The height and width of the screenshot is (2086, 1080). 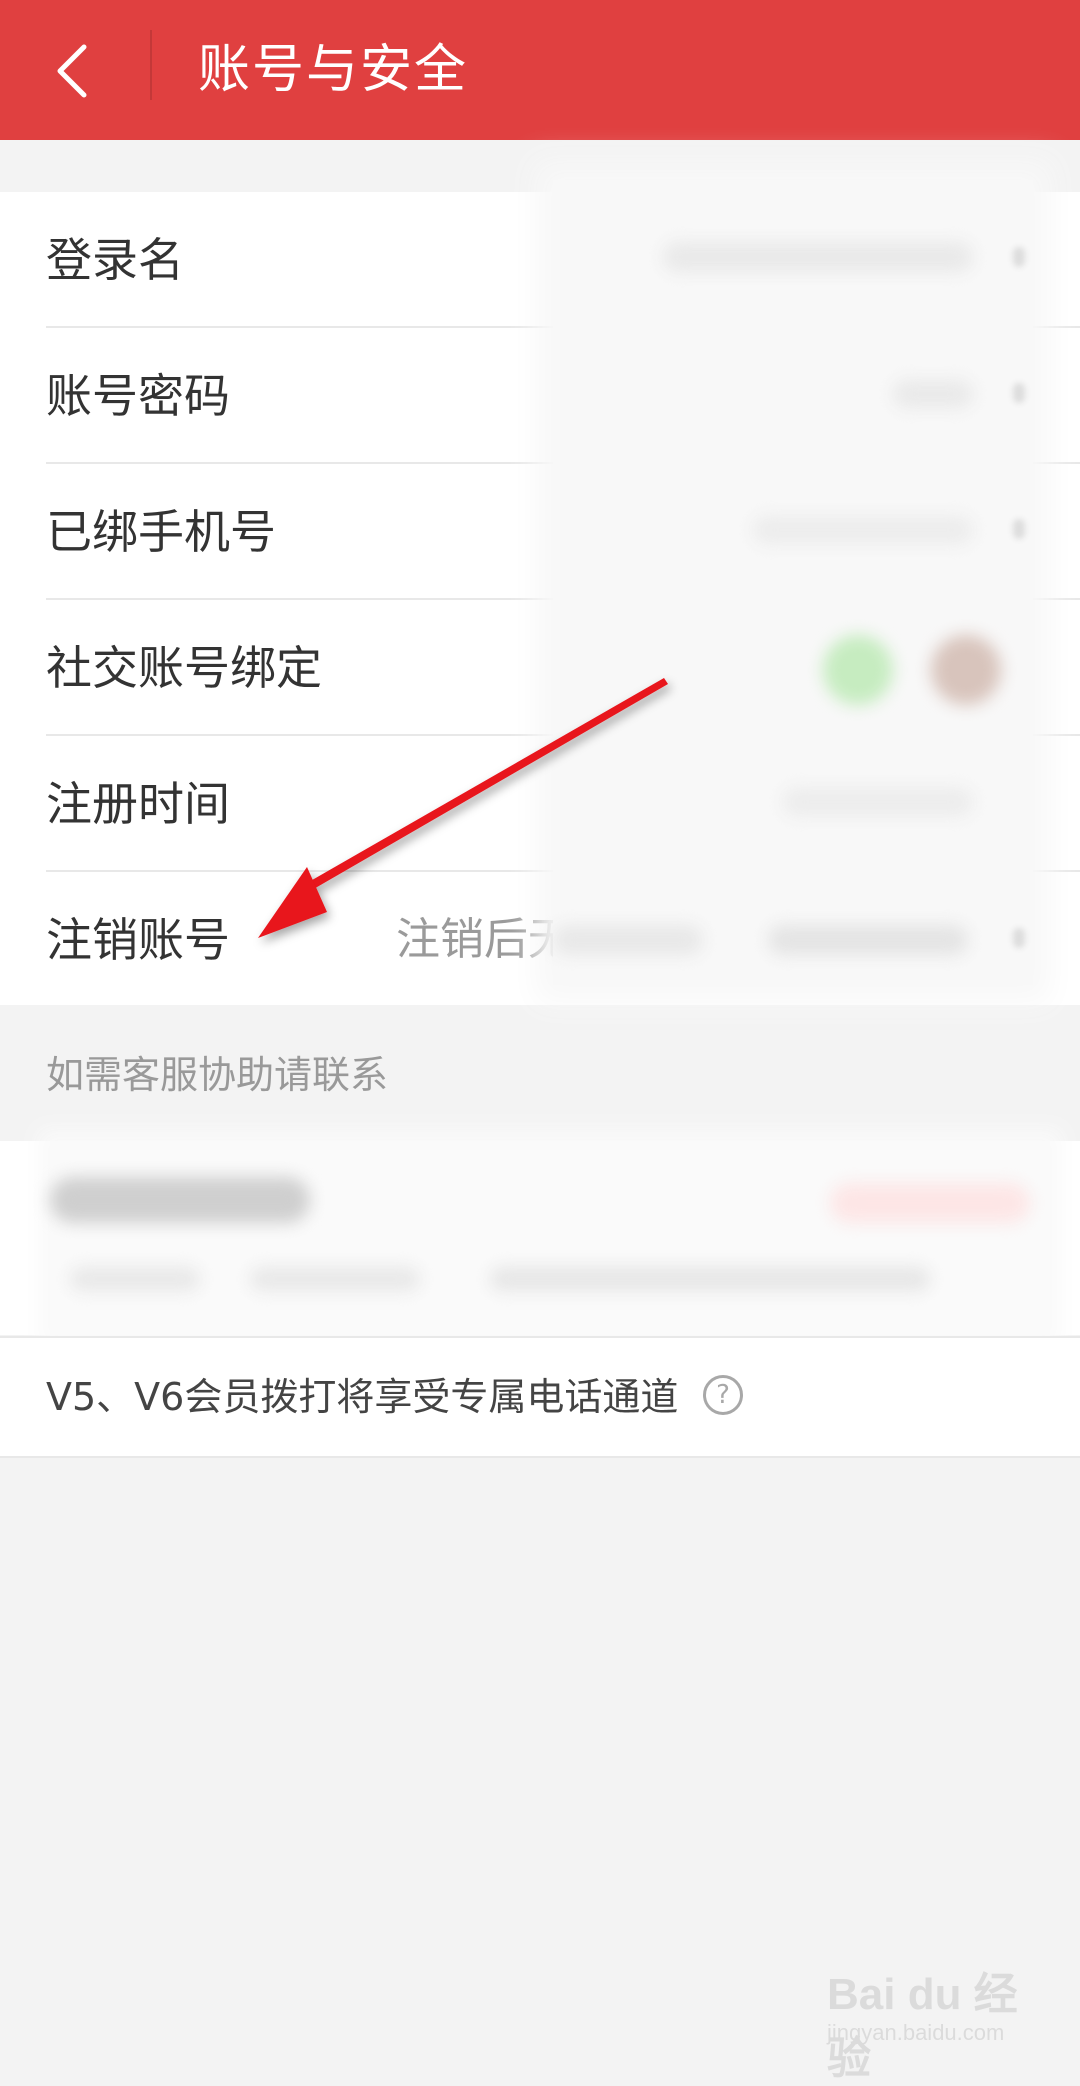 What do you see at coordinates (863, 530) in the screenshot?
I see `obscured-phone-number` at bounding box center [863, 530].